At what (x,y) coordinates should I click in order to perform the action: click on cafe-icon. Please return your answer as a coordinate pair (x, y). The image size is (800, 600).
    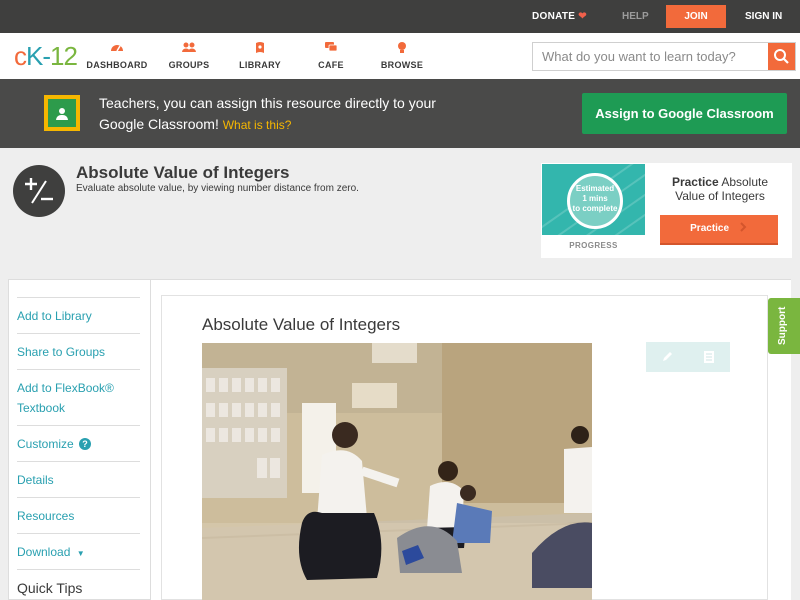
    Looking at the image, I should click on (331, 49).